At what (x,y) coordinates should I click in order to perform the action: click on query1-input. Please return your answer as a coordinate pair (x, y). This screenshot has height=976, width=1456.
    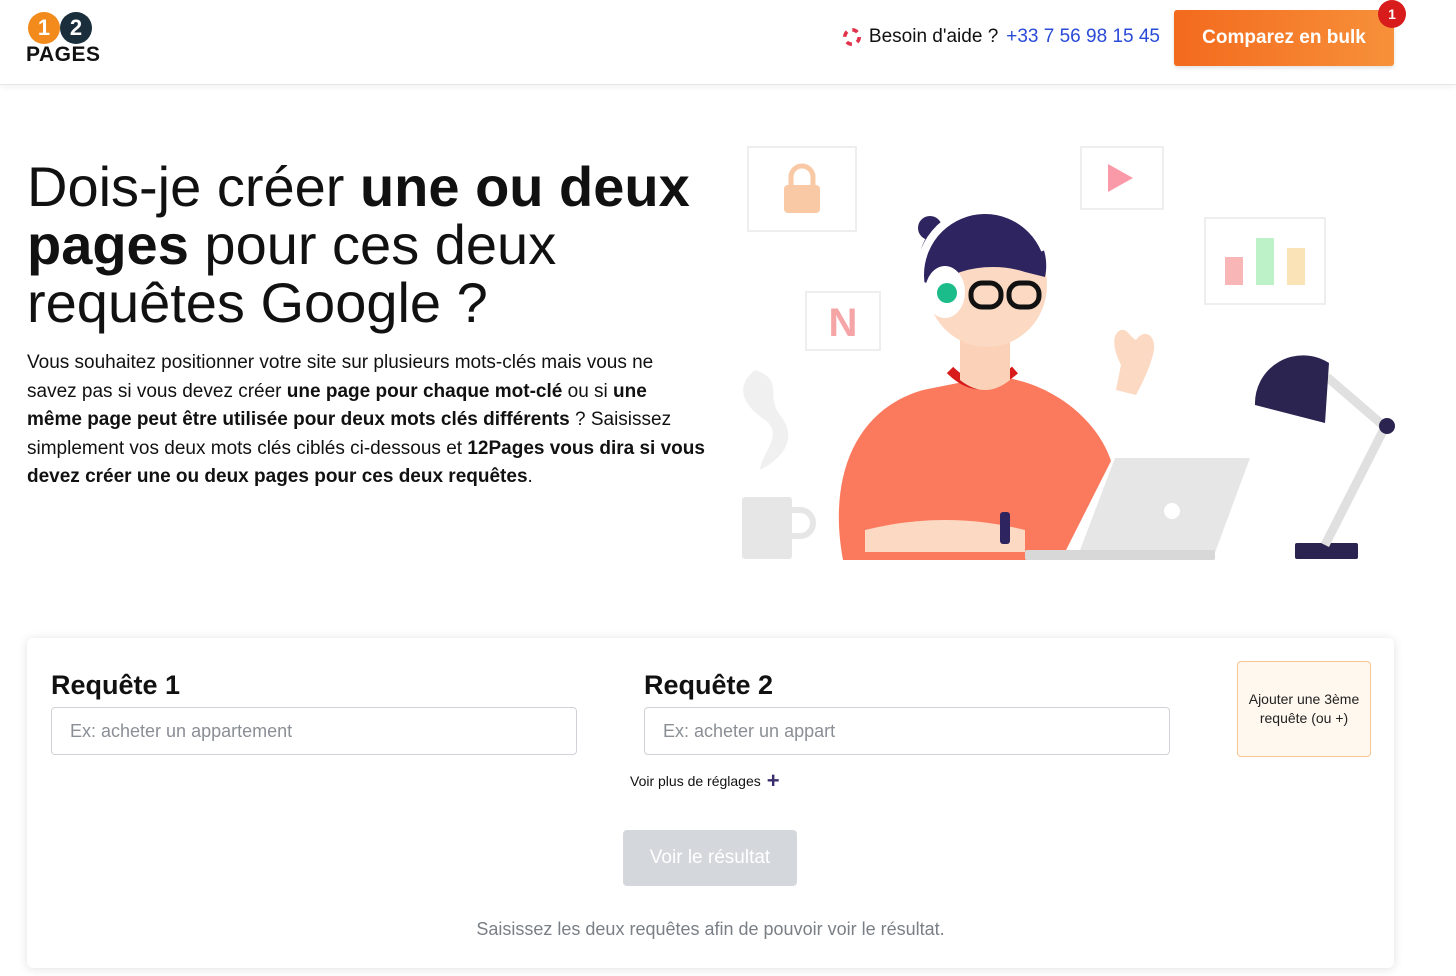
    Looking at the image, I should click on (314, 731).